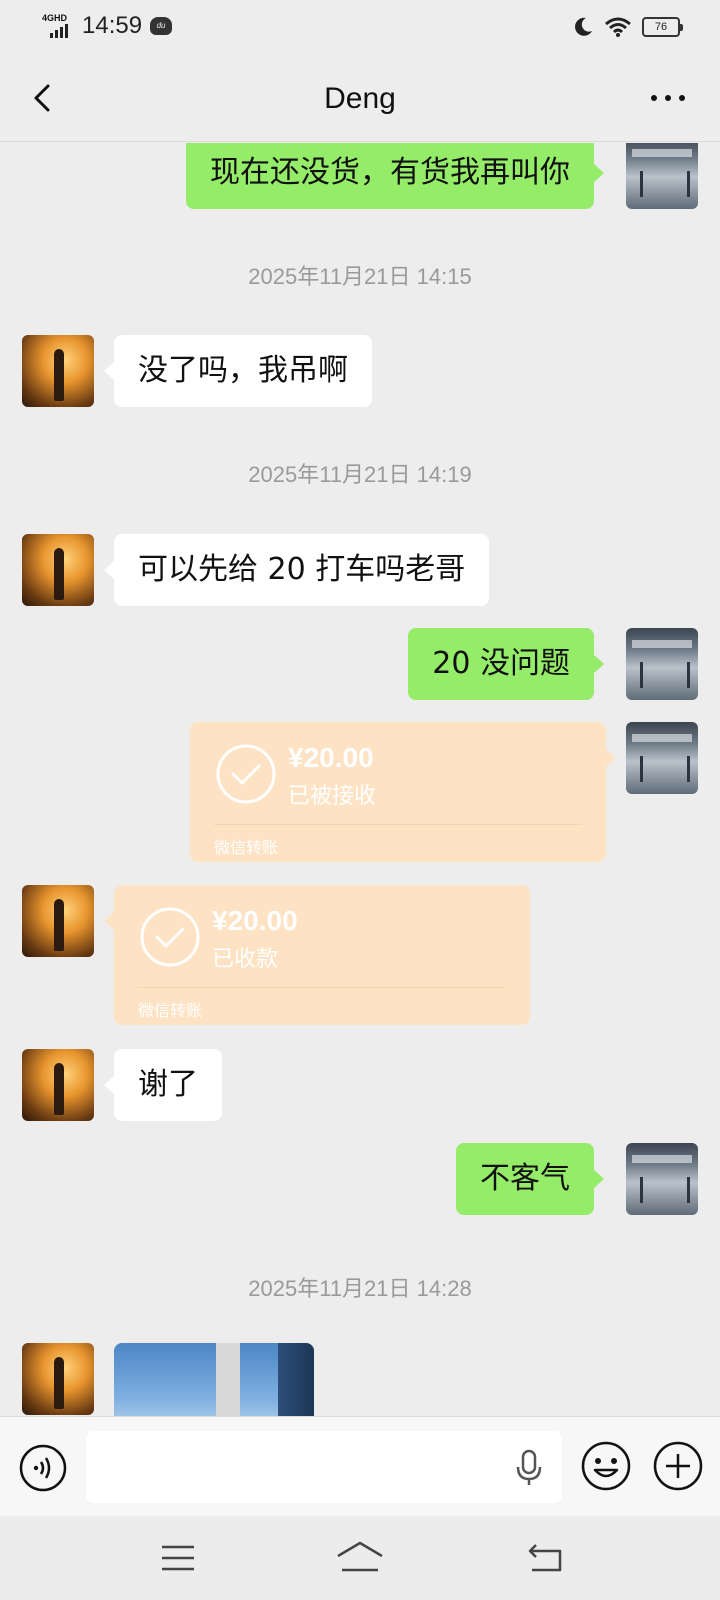 This screenshot has height=1600, width=720. Describe the element at coordinates (112, 25) in the screenshot. I see `status-time: 14:59` at that location.